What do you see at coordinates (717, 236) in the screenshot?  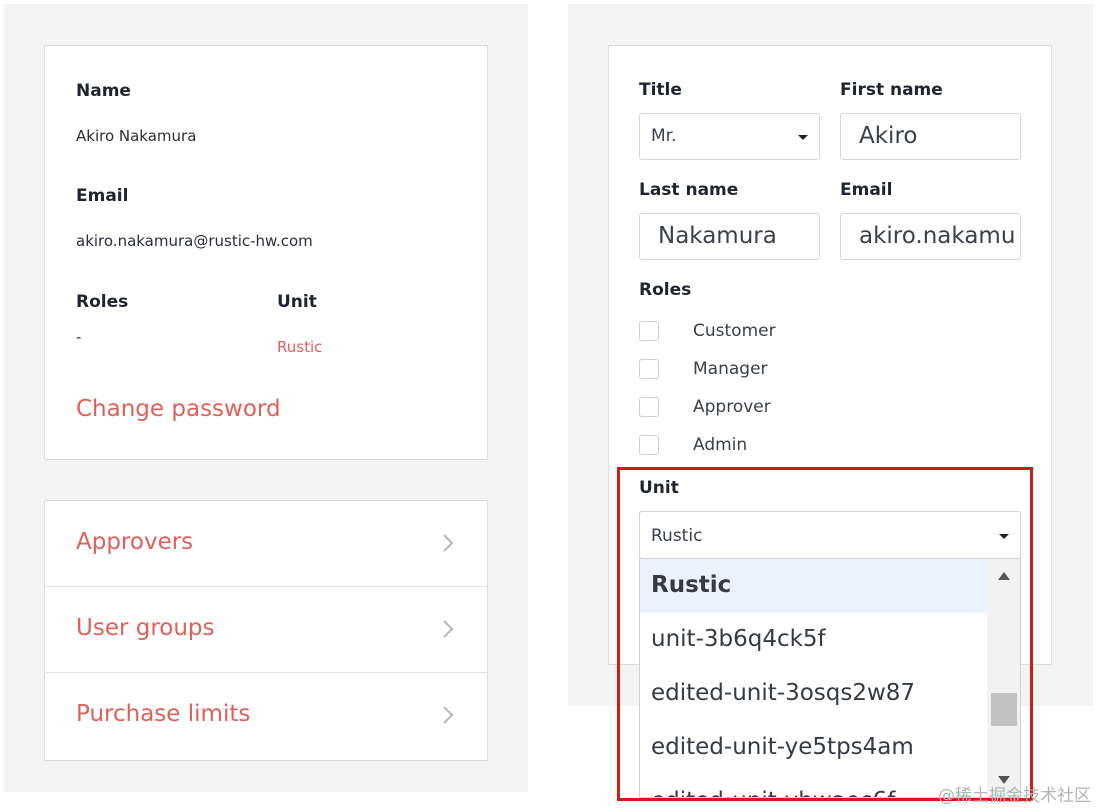 I see `last-name-input-value: Nakamura` at bounding box center [717, 236].